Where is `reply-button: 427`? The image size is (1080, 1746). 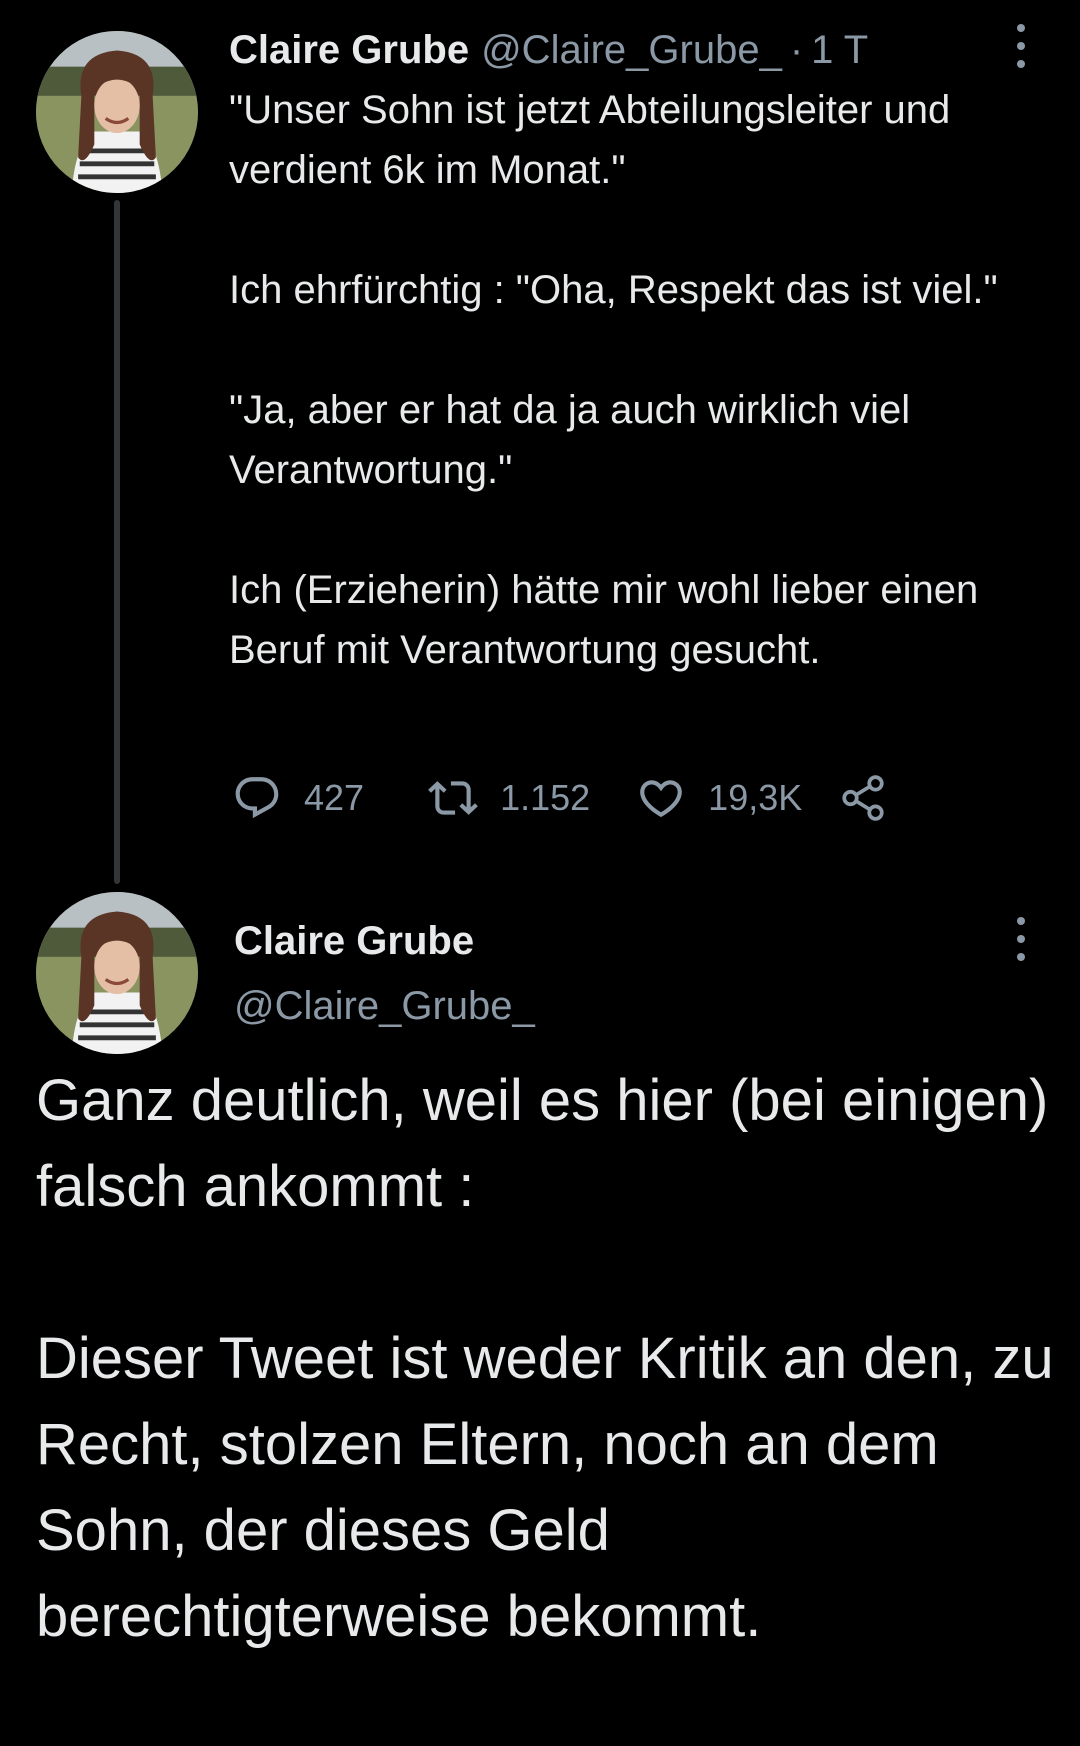 reply-button: 427 is located at coordinates (298, 798).